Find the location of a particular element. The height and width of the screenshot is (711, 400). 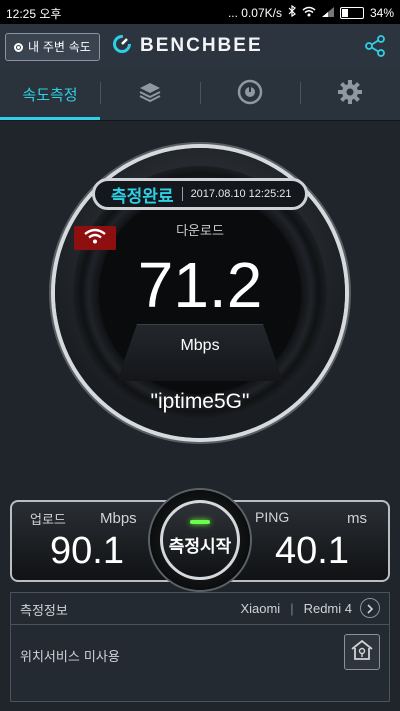

wifi-status-icon is located at coordinates (309, 13).